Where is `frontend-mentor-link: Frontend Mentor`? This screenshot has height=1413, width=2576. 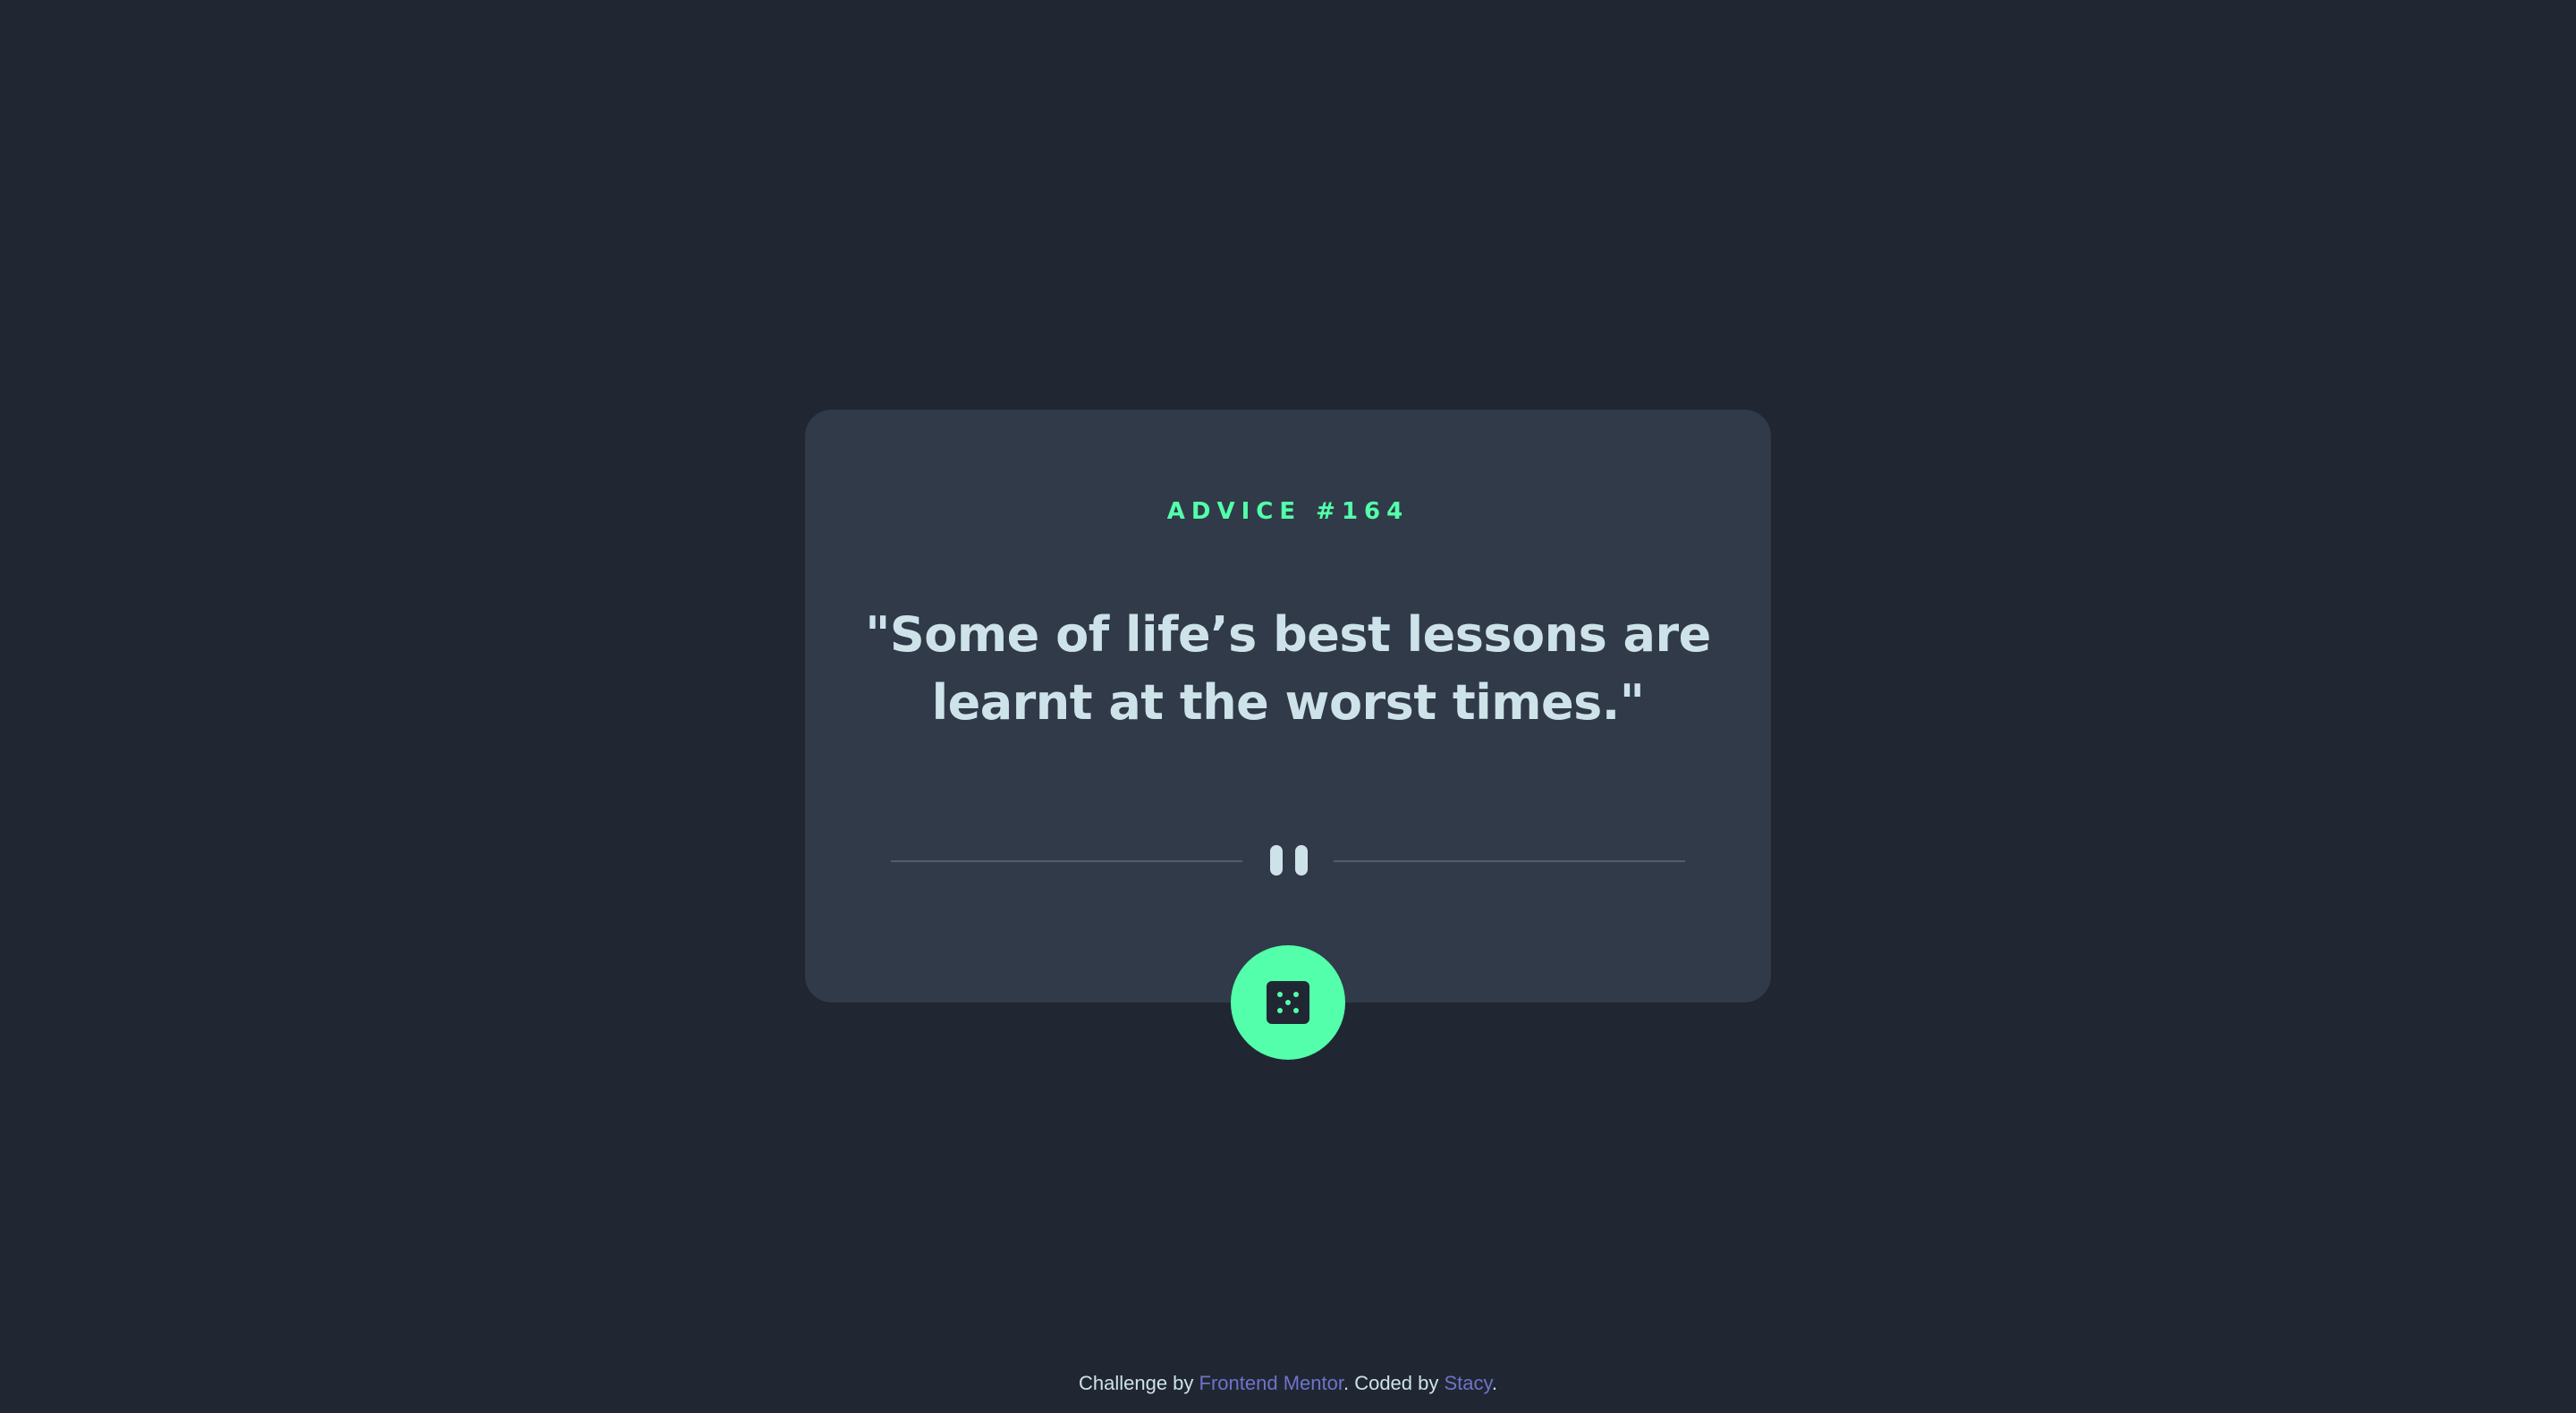 frontend-mentor-link: Frontend Mentor is located at coordinates (1271, 1383).